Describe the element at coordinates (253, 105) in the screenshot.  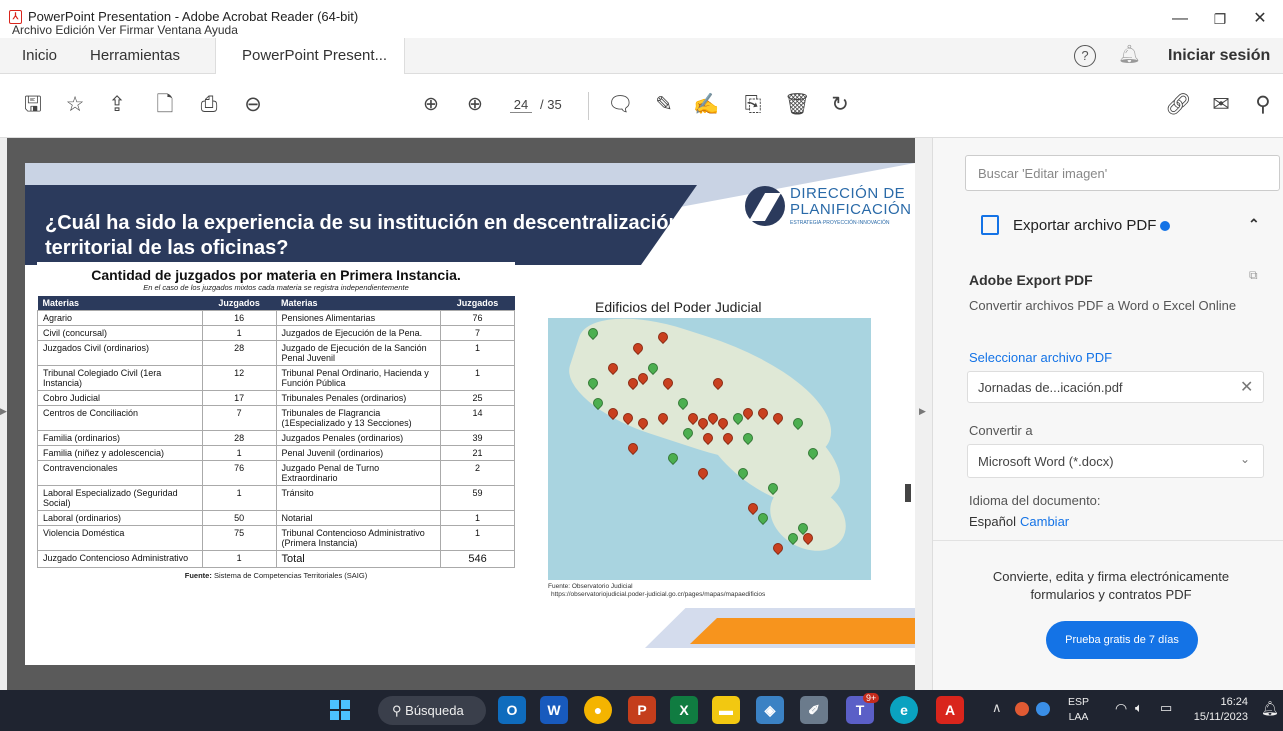
I see `zoom-out-icon: ⊖` at that location.